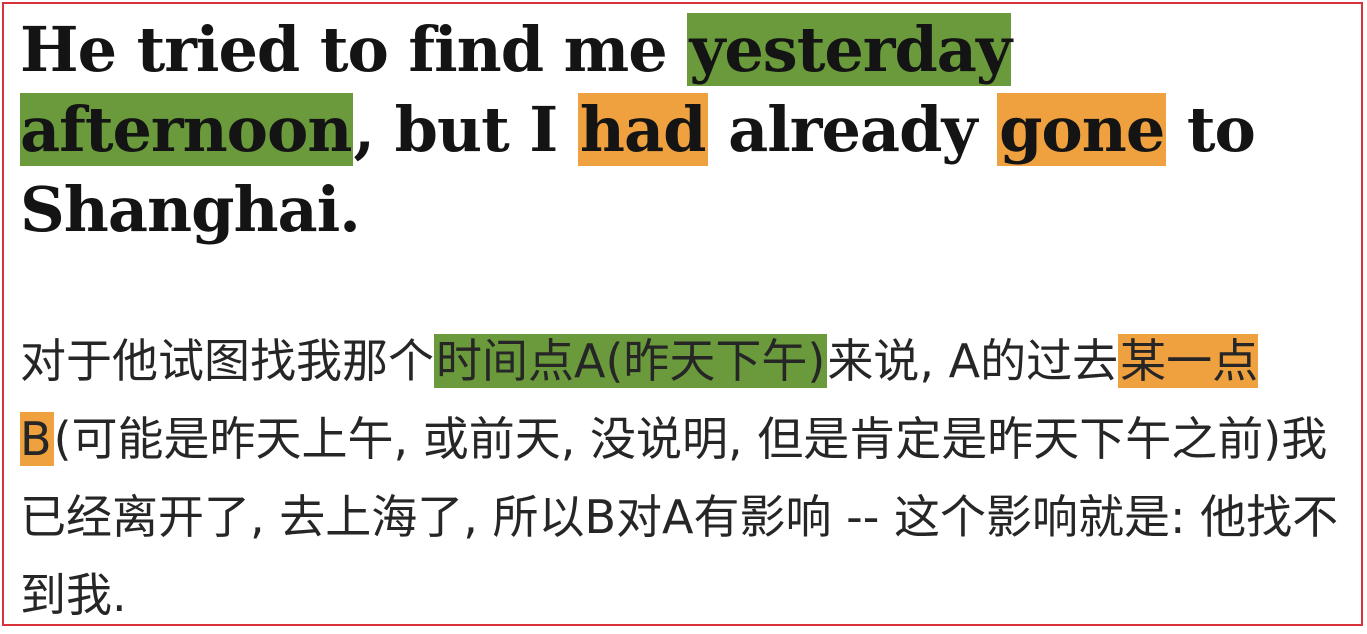  What do you see at coordinates (973, 361) in the screenshot?
I see `chinese-text-2: 来说, A的过去` at bounding box center [973, 361].